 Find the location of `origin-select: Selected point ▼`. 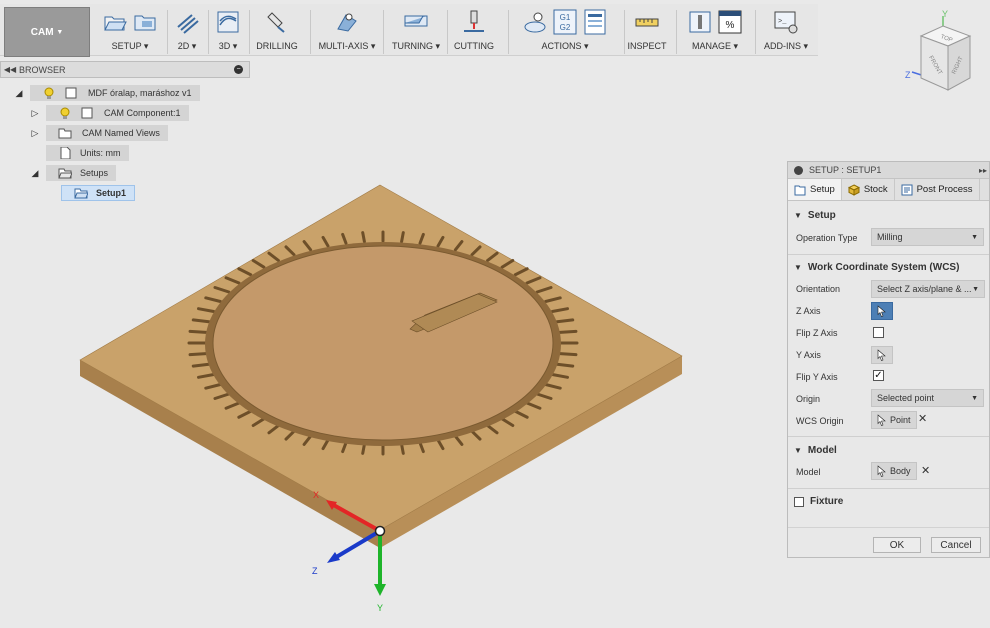

origin-select: Selected point ▼ is located at coordinates (927, 398).